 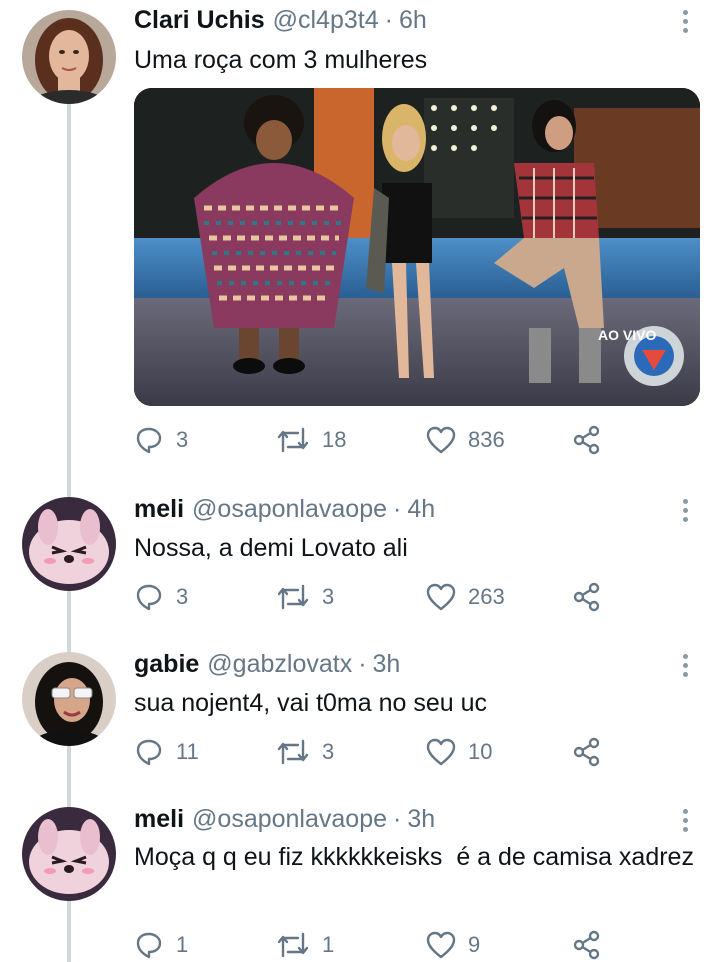 I want to click on retweet-count: 1, so click(x=328, y=944).